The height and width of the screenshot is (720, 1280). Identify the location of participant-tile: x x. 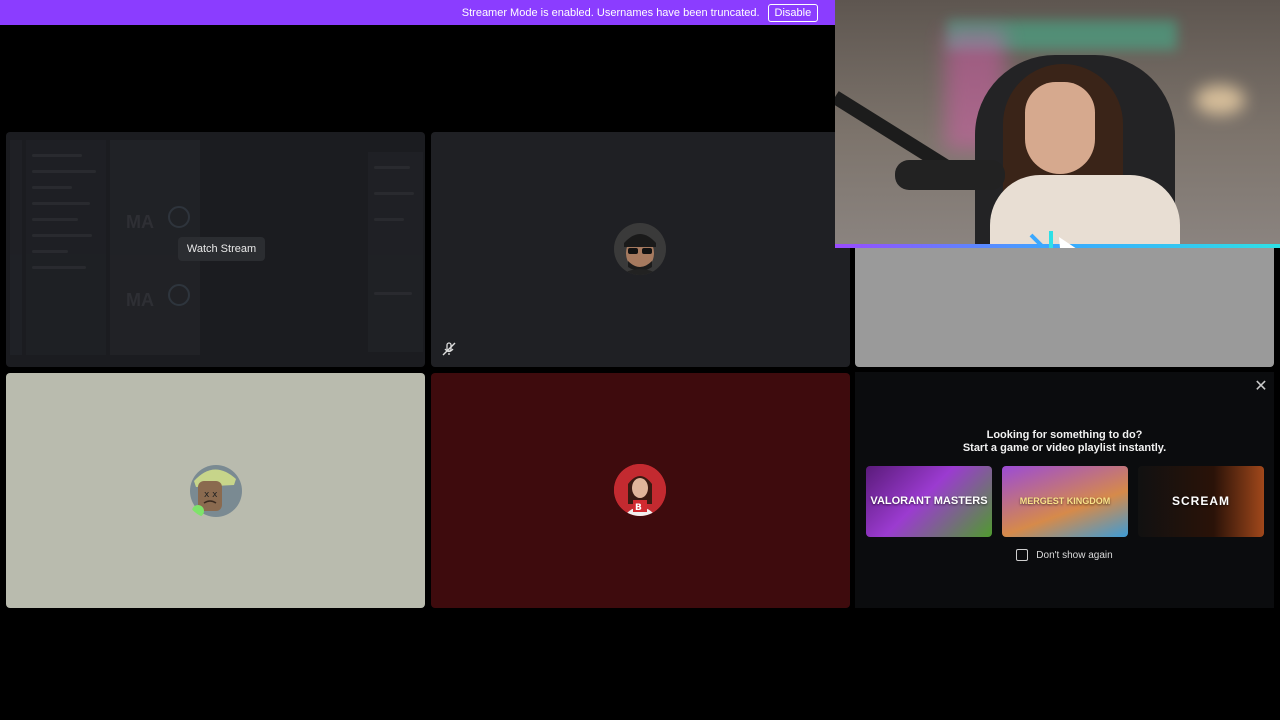
(215, 490).